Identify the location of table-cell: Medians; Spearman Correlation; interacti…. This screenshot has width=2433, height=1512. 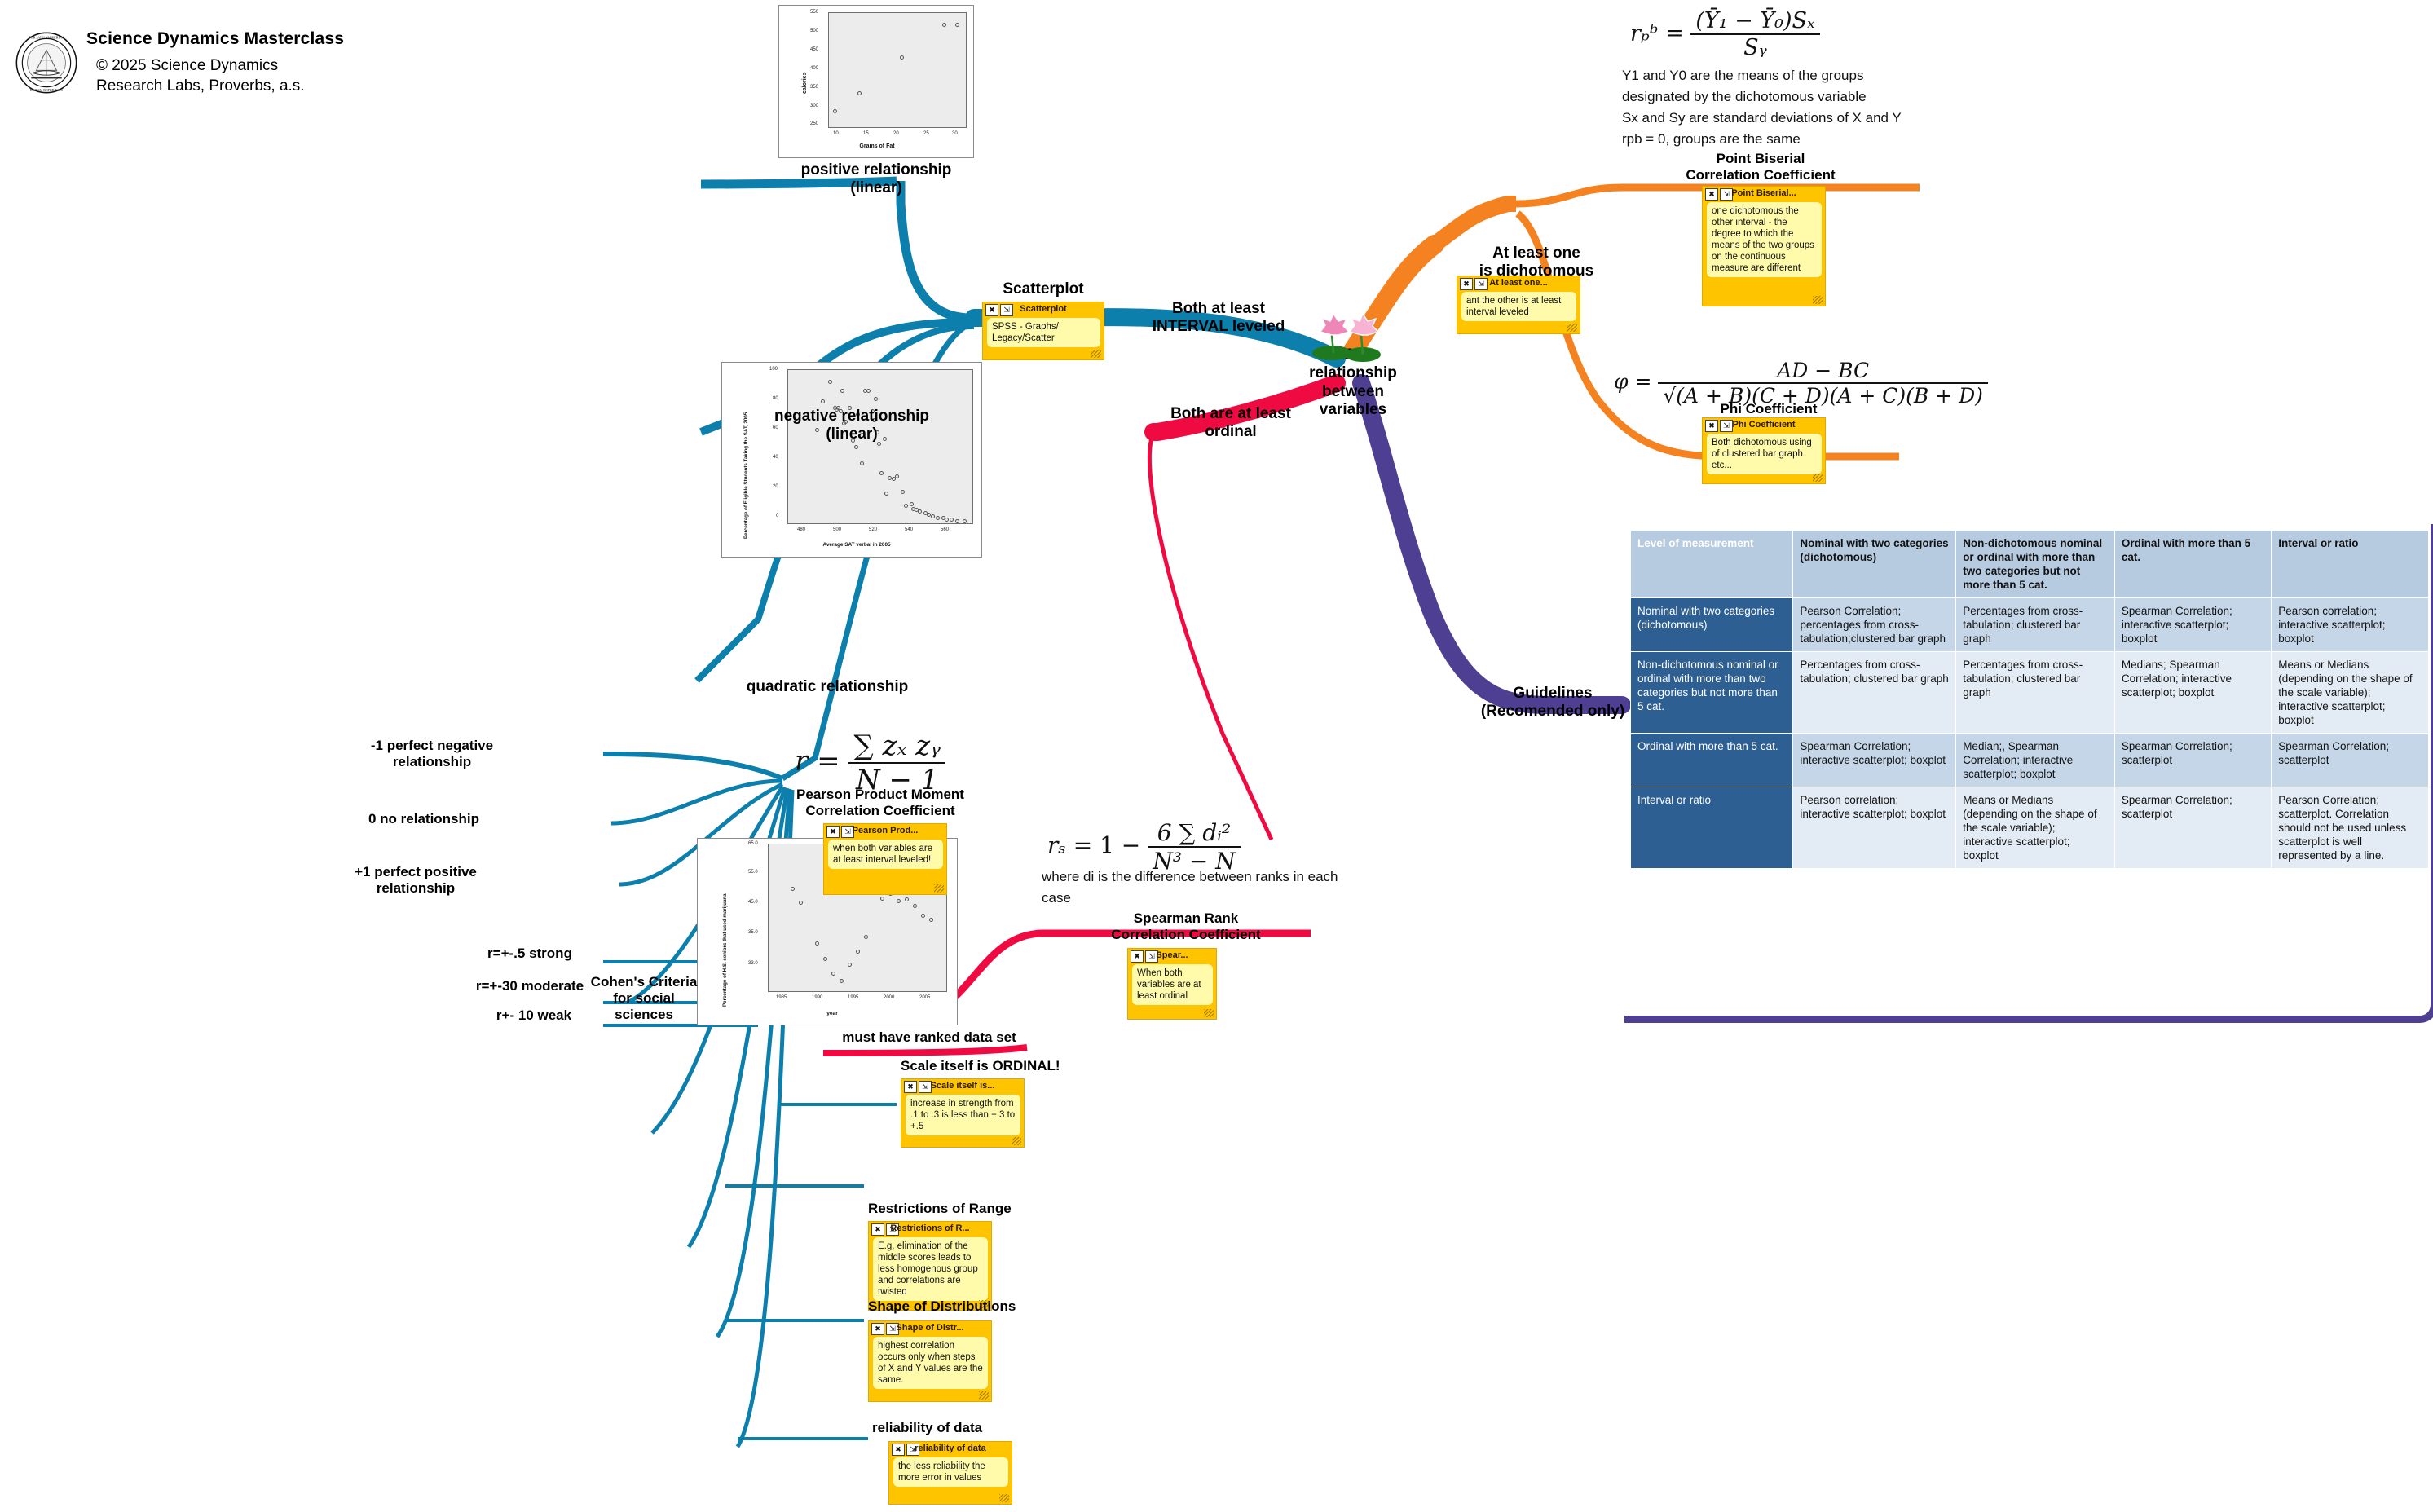
(2192, 692).